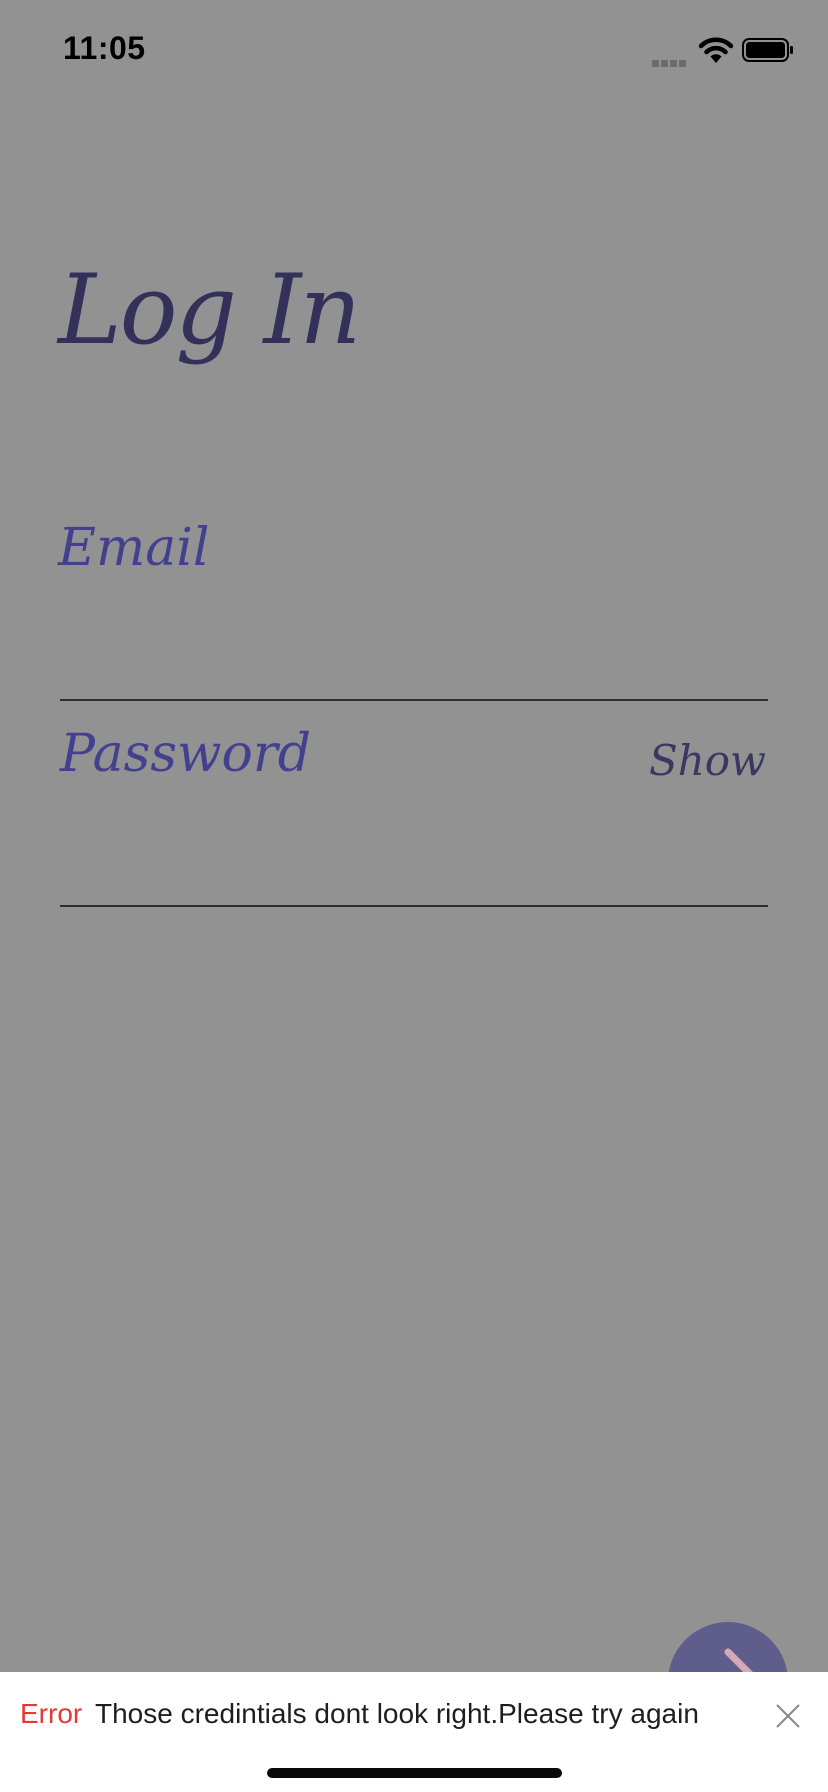 The image size is (828, 1792). I want to click on status-bar: 11:05, so click(414, 50).